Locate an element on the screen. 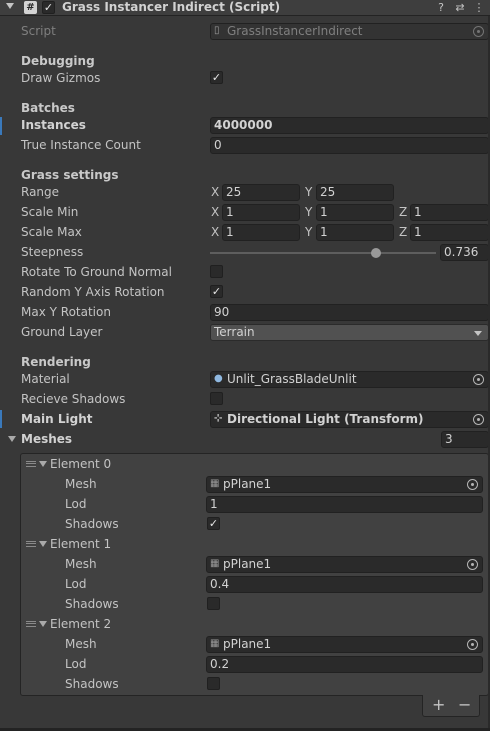 Image resolution: width=490 pixels, height=731 pixels. scale-min-y-label: Y is located at coordinates (308, 212).